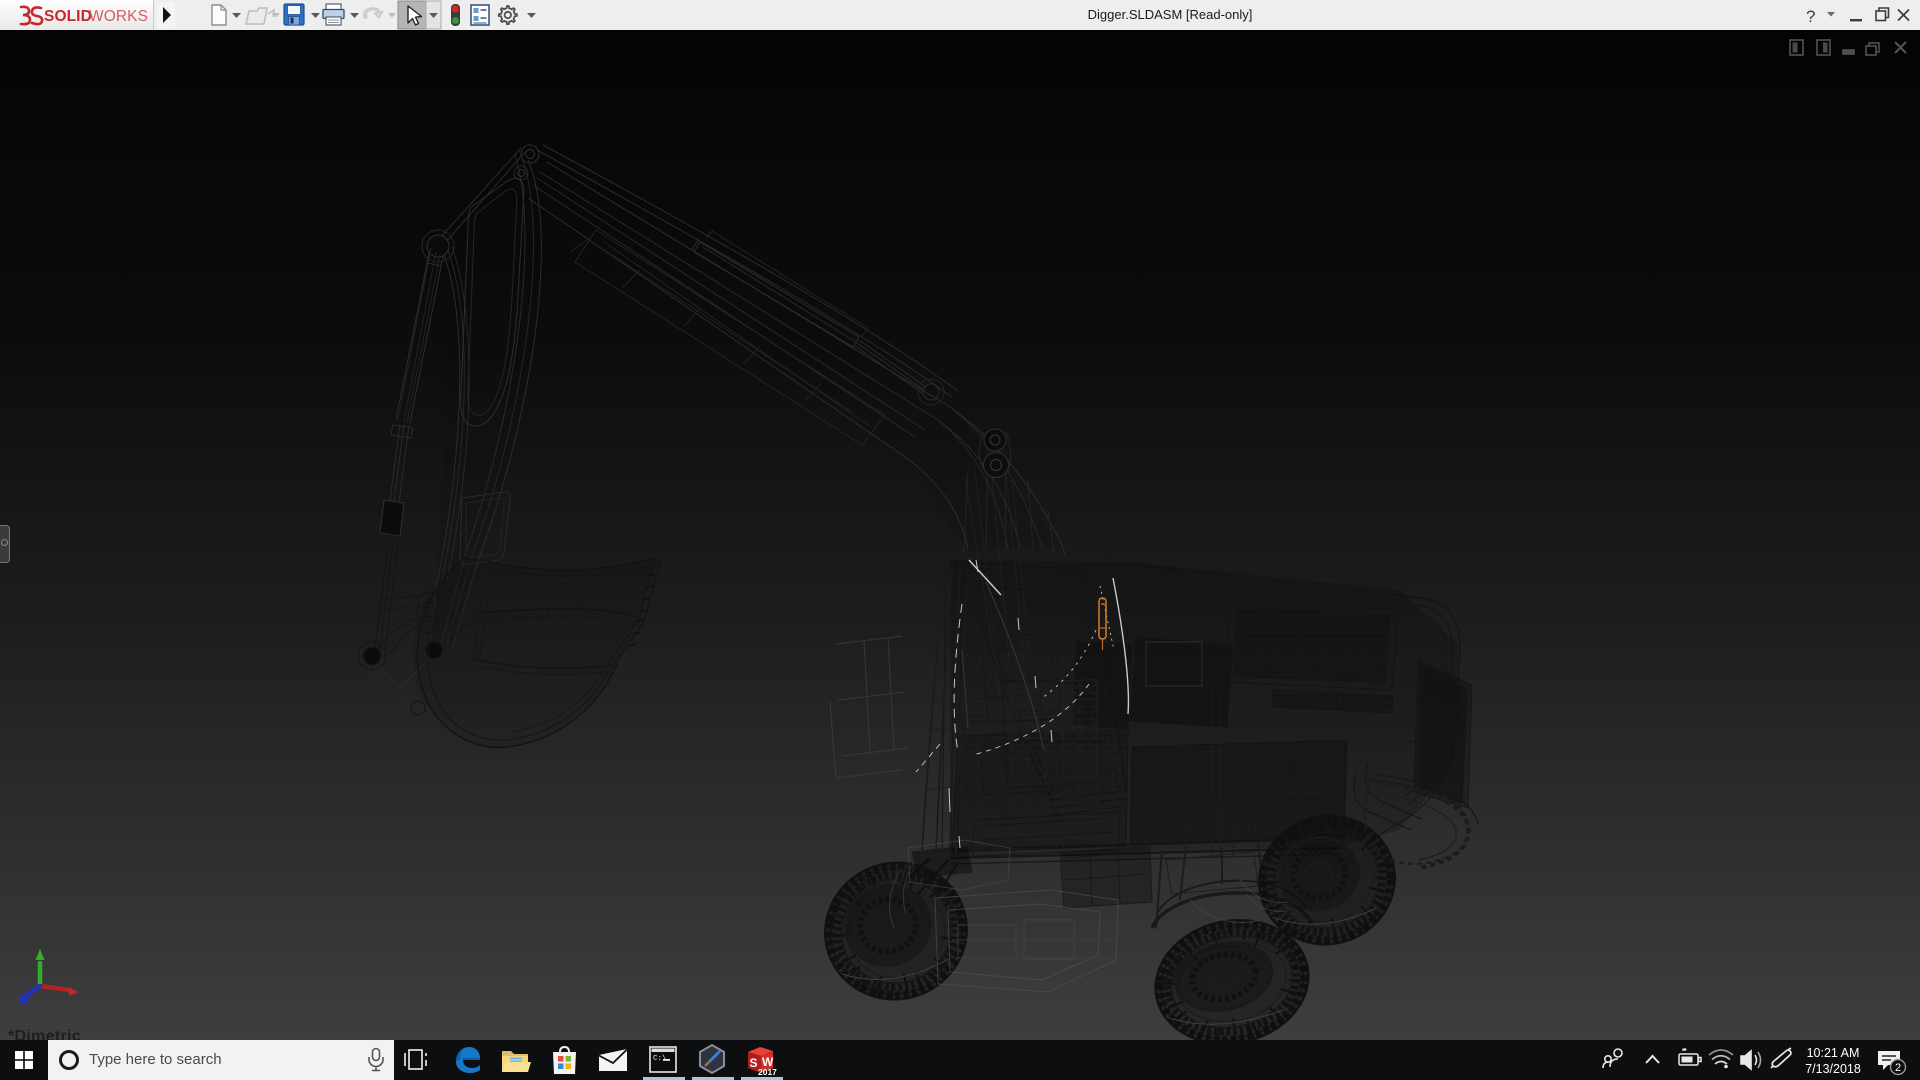 This screenshot has height=1080, width=1920. What do you see at coordinates (68, 16) in the screenshot?
I see `svg-text: SOLID` at bounding box center [68, 16].